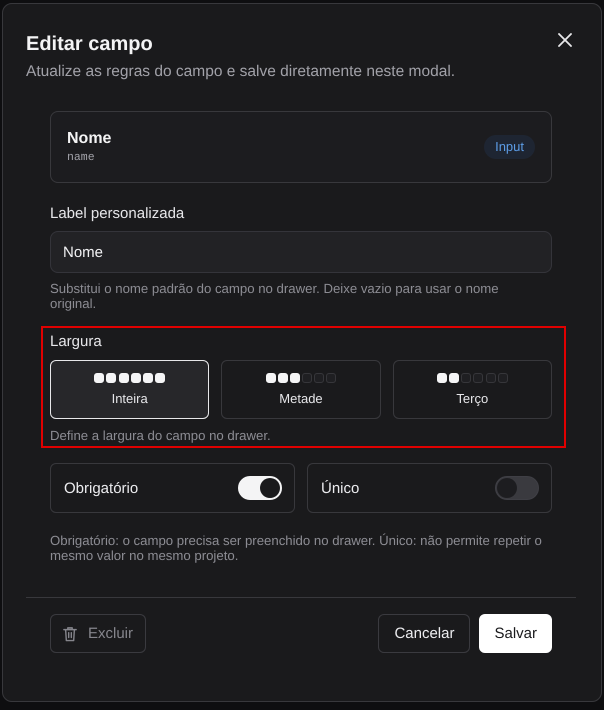  I want to click on cancel-button: Cancelar, so click(424, 633).